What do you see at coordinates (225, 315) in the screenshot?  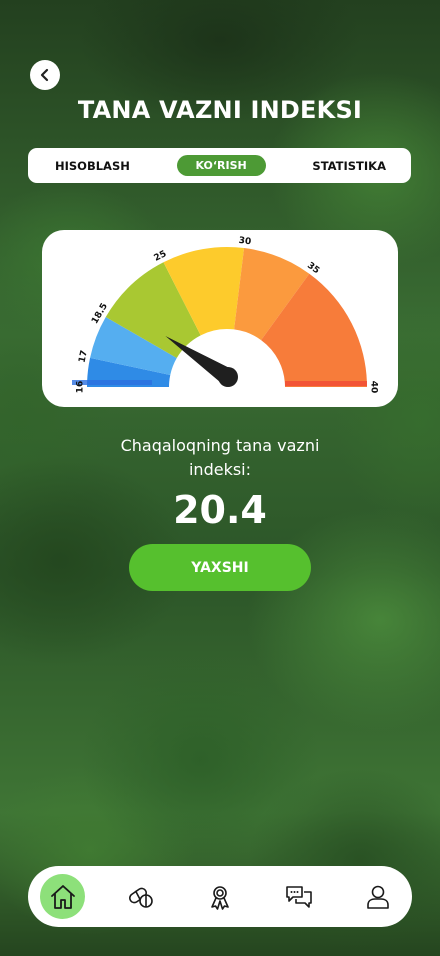 I see `bmi-gauge: 161718.525303540` at bounding box center [225, 315].